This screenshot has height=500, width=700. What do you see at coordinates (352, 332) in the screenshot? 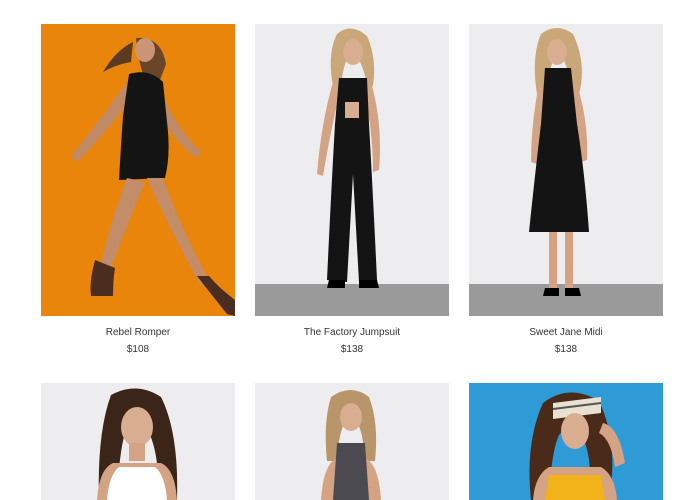
I see `product-name: The Factory Jumpsuit` at bounding box center [352, 332].